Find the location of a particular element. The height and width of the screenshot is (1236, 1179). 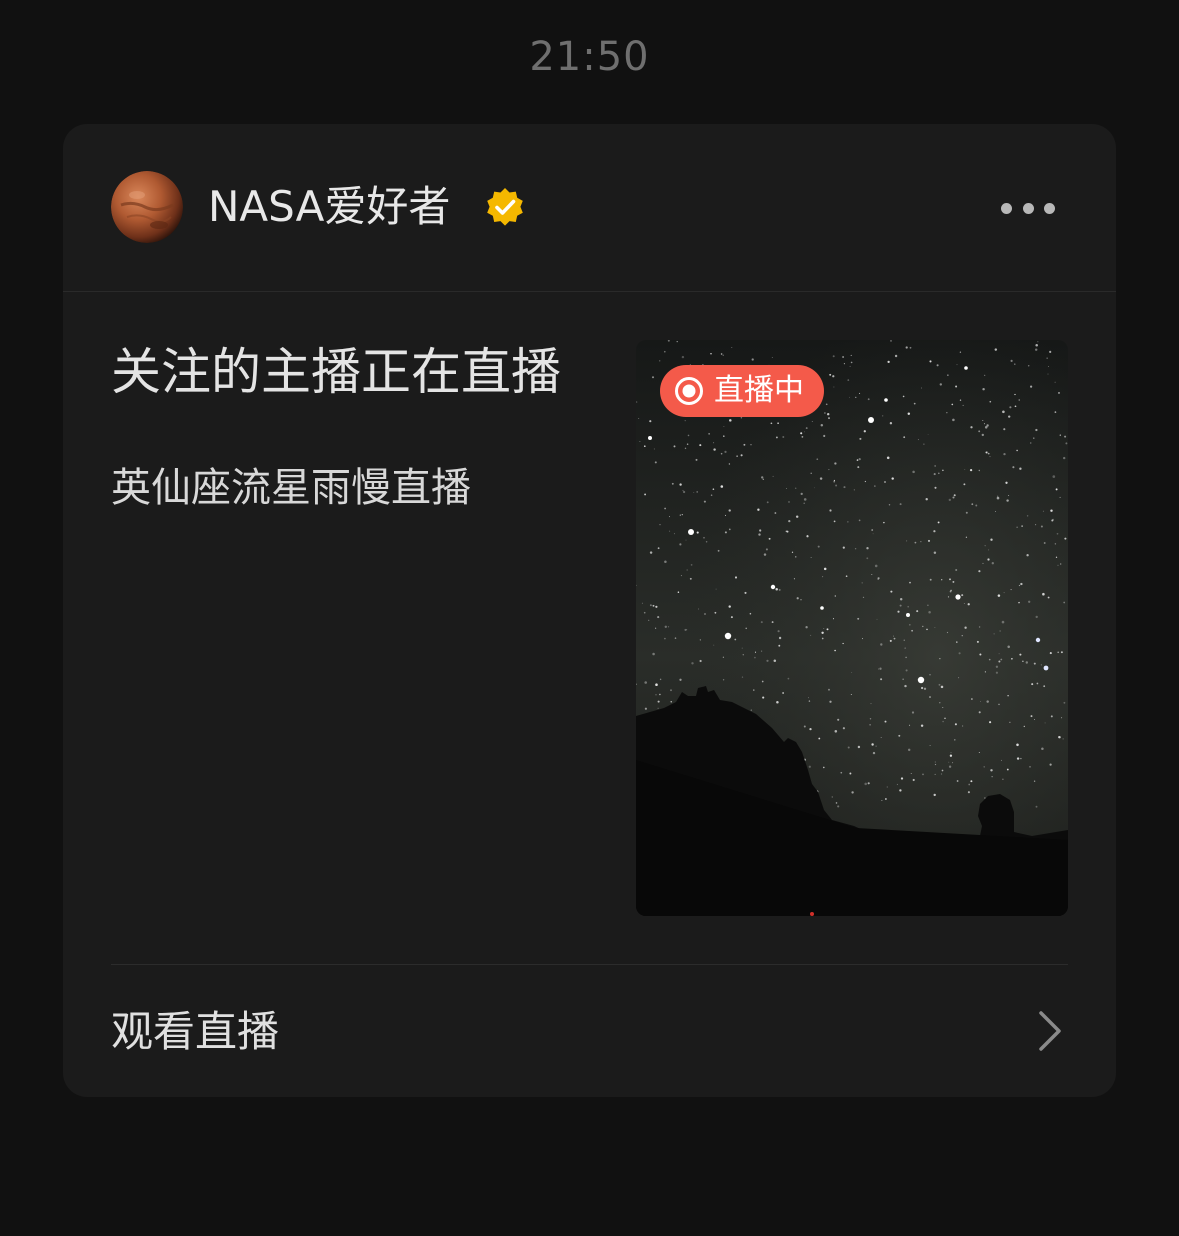

watch-live-button: 观看直播 is located at coordinates (589, 1031).